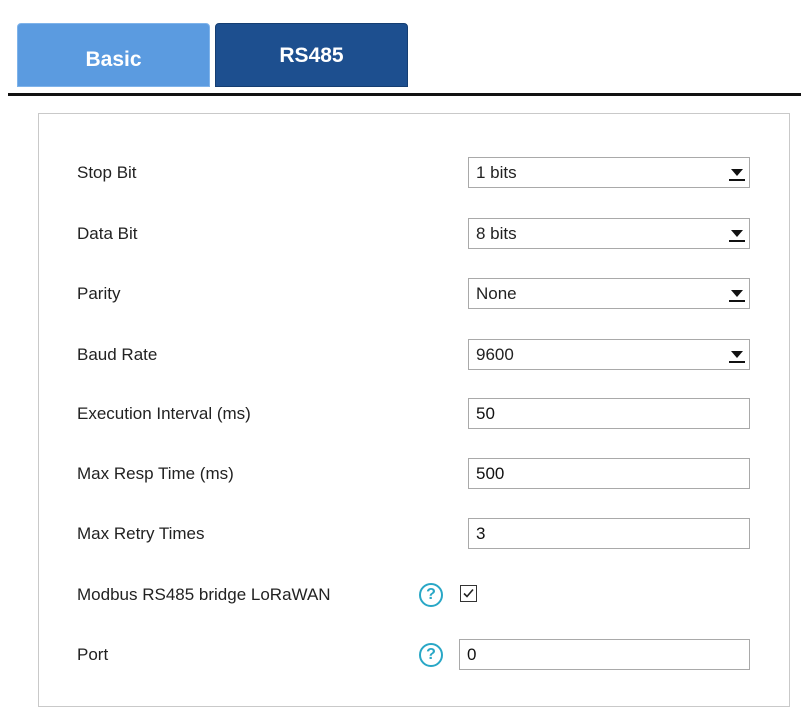 The image size is (801, 722). I want to click on parity-select: None, so click(609, 293).